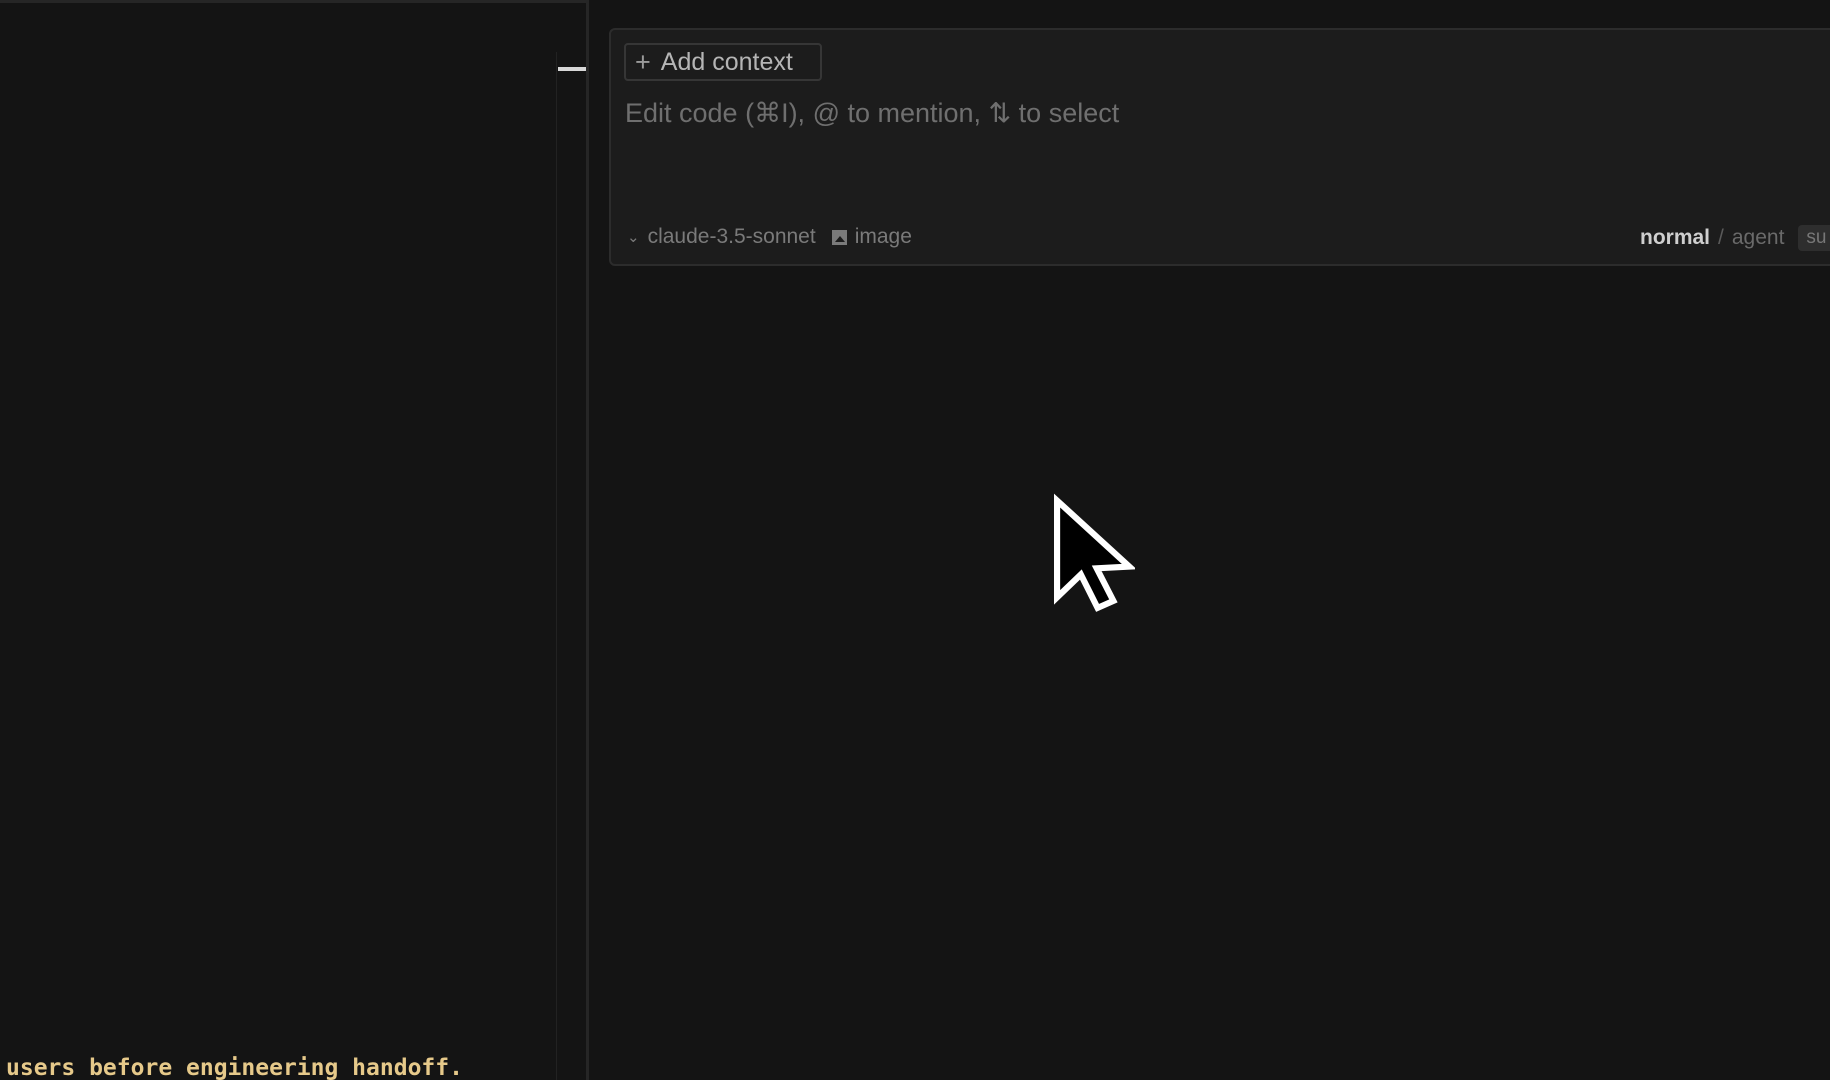 The width and height of the screenshot is (1830, 1080). I want to click on mouse-pointer-icon, so click(1094, 552).